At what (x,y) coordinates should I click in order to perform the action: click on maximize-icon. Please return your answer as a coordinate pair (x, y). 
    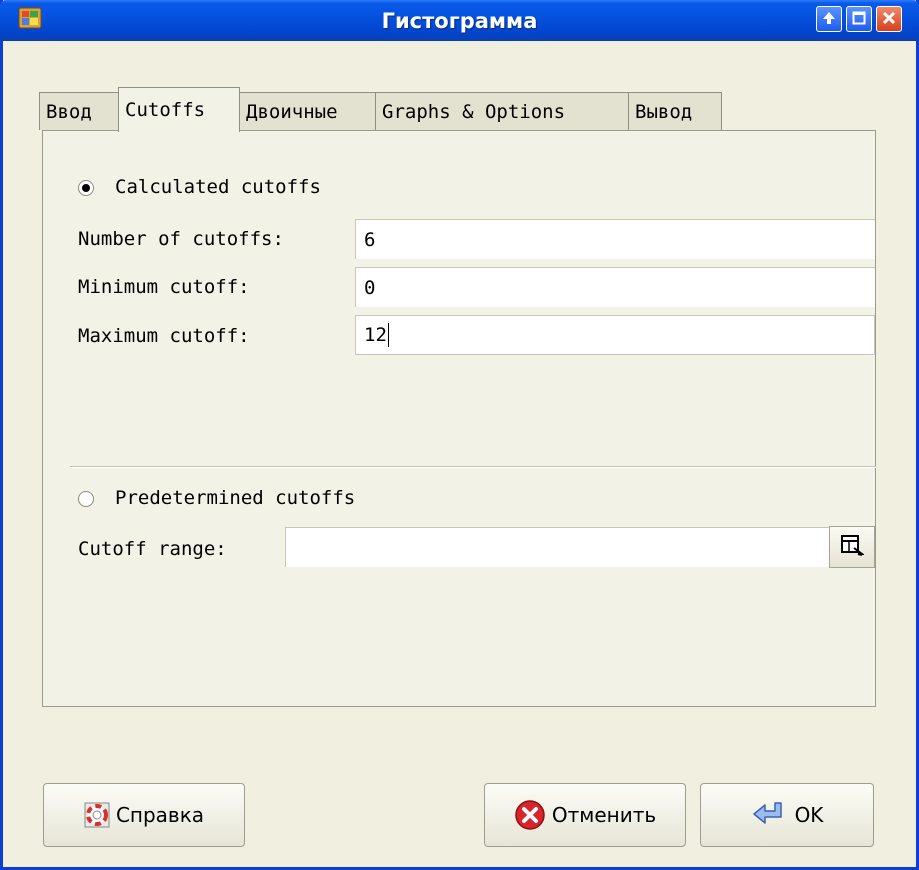
    Looking at the image, I should click on (859, 19).